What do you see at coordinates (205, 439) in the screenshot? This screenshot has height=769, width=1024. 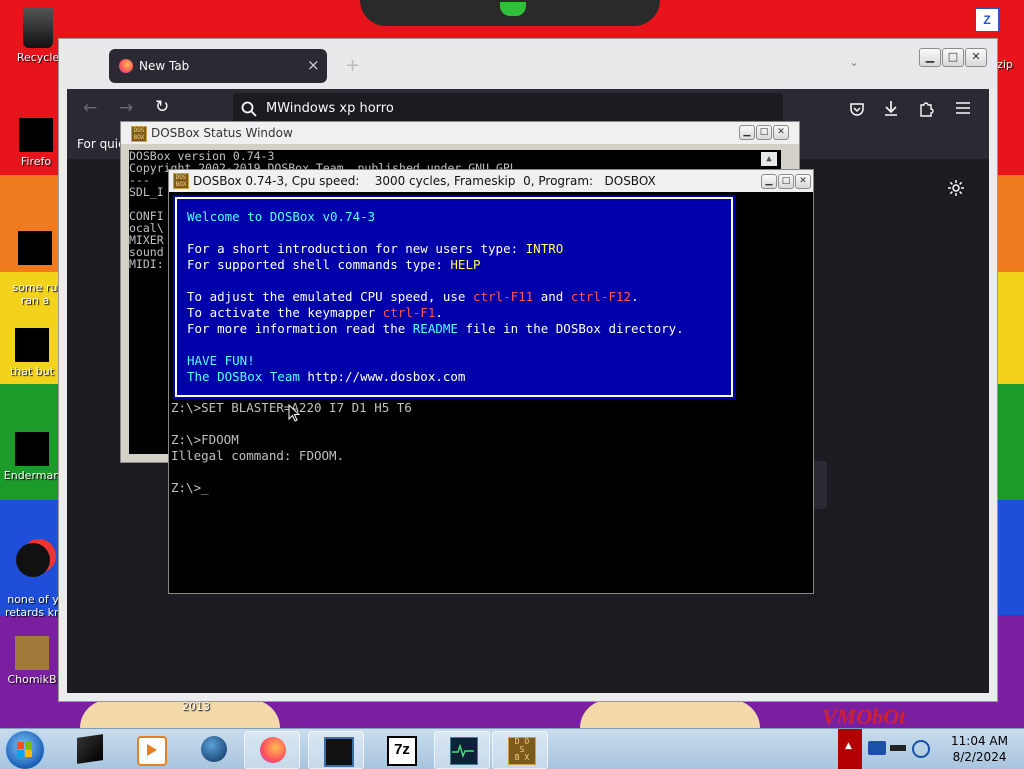 I see `terminal-line: Z:\>FDOOM` at bounding box center [205, 439].